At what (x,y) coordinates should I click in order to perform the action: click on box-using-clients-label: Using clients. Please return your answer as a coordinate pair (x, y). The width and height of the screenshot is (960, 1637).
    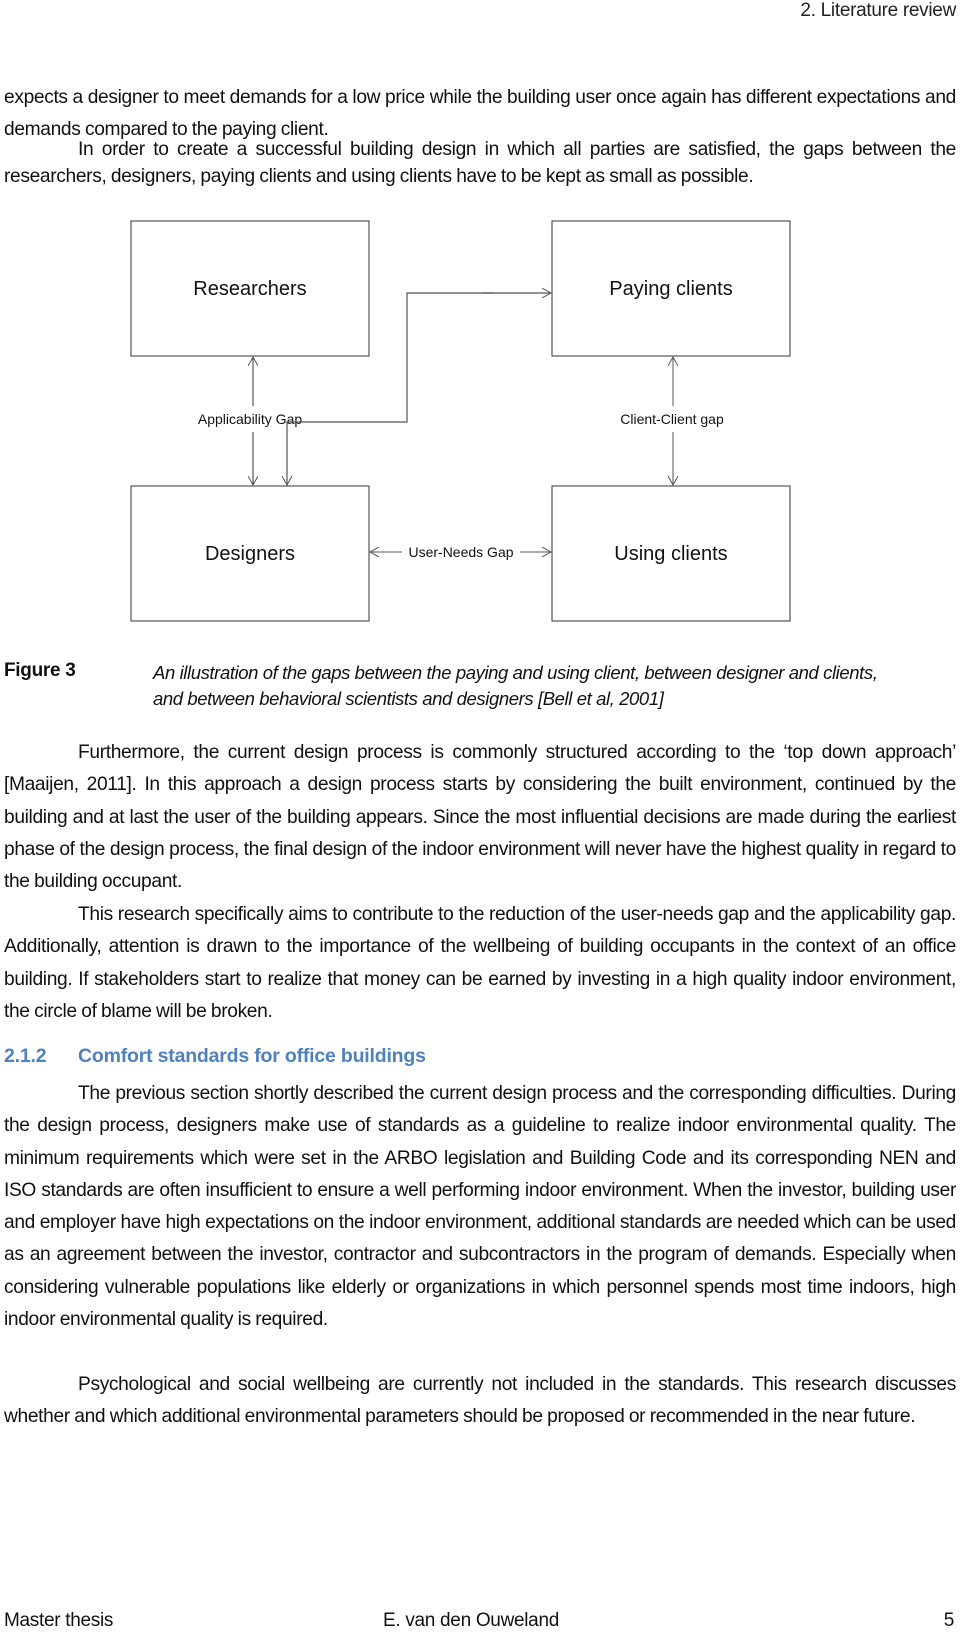
    Looking at the image, I should click on (670, 554).